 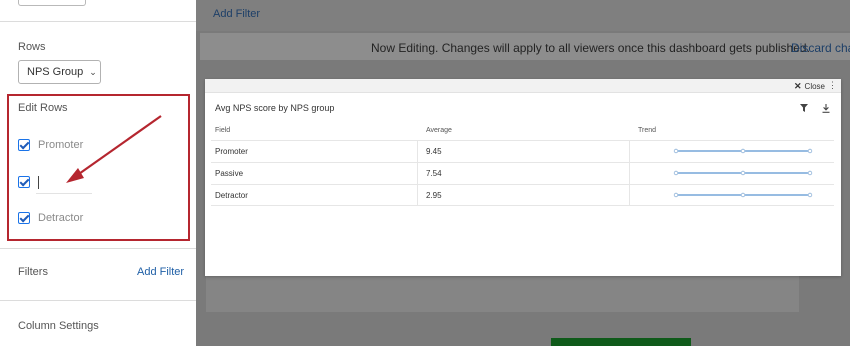 What do you see at coordinates (58, 326) in the screenshot?
I see `column-settings-label: Column Settings` at bounding box center [58, 326].